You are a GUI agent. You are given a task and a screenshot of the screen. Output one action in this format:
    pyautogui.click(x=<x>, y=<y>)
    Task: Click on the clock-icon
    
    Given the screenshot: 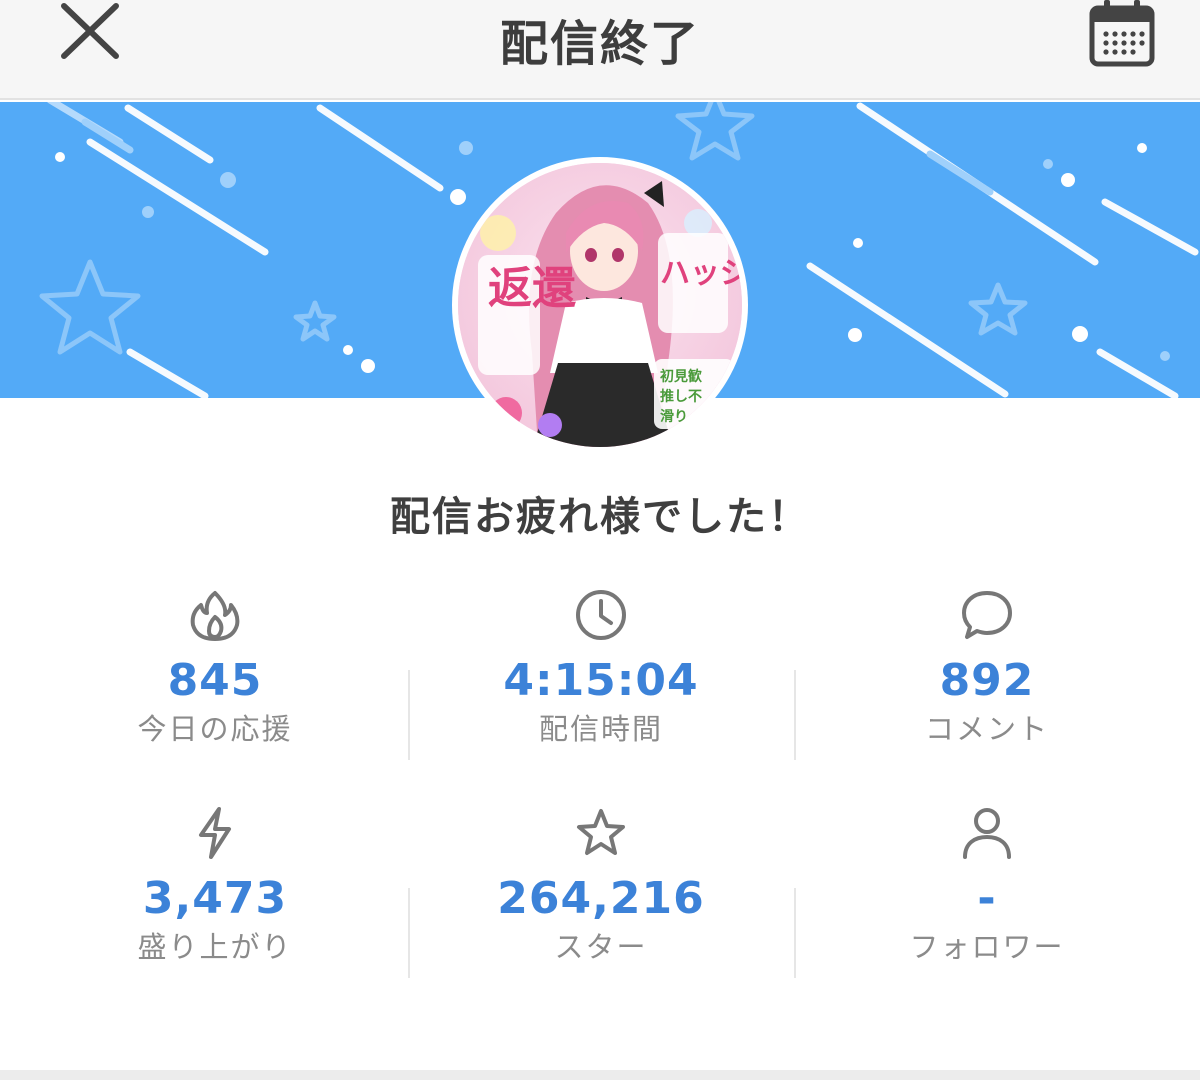 What is the action you would take?
    pyautogui.click(x=601, y=615)
    